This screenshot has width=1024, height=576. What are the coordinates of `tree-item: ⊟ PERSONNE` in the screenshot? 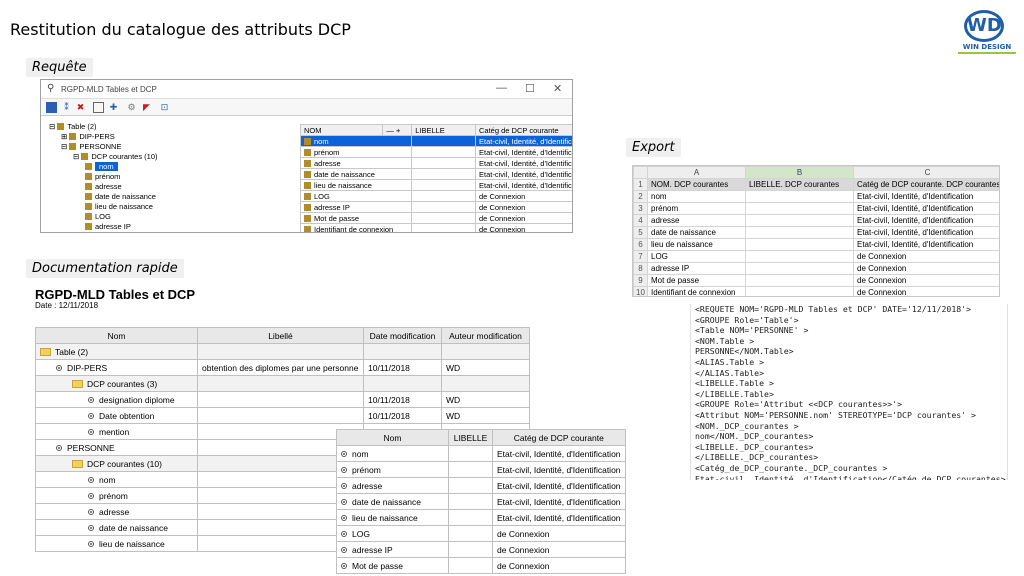 It's located at (91, 147).